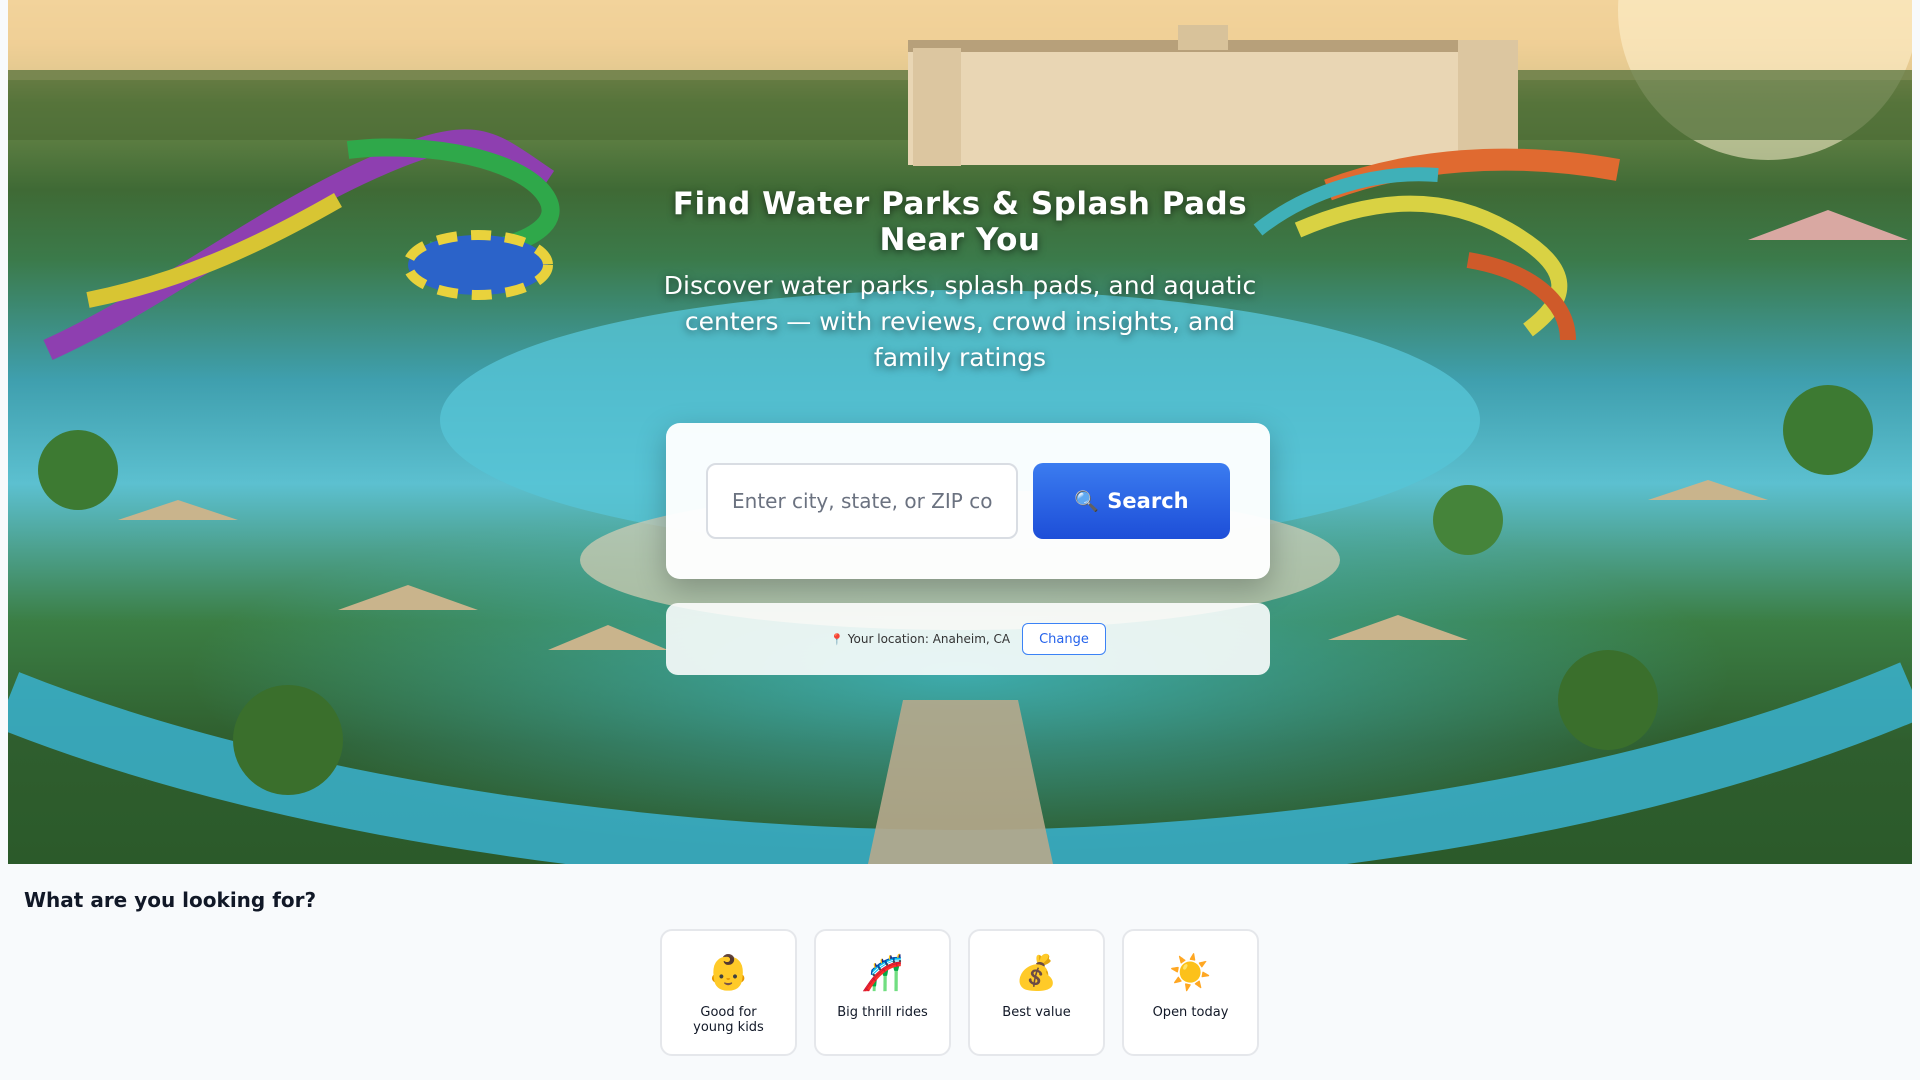  Describe the element at coordinates (929, 639) in the screenshot. I see `location-text: Your location: Anaheim, CA` at that location.